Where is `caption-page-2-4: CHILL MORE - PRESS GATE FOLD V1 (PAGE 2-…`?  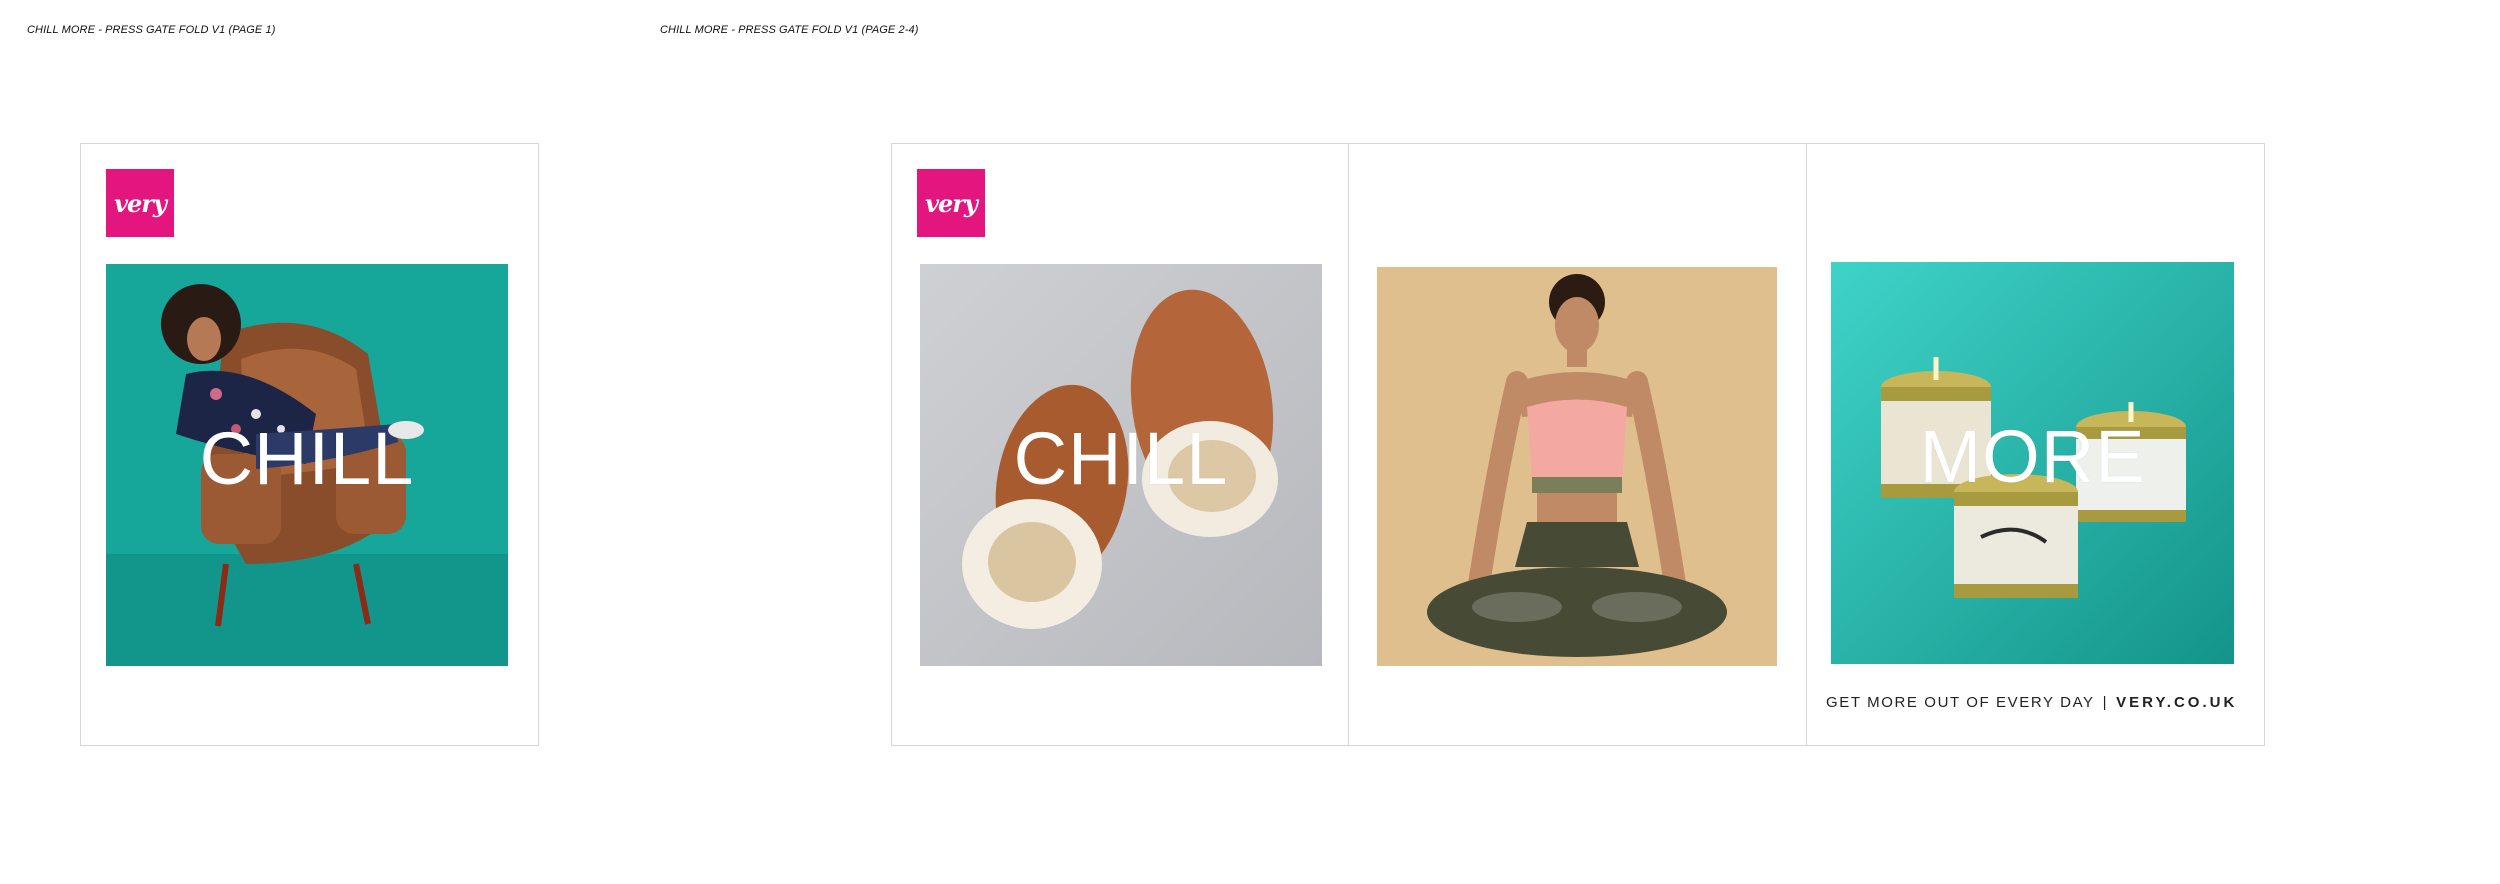 caption-page-2-4: CHILL MORE - PRESS GATE FOLD V1 (PAGE 2-… is located at coordinates (789, 30).